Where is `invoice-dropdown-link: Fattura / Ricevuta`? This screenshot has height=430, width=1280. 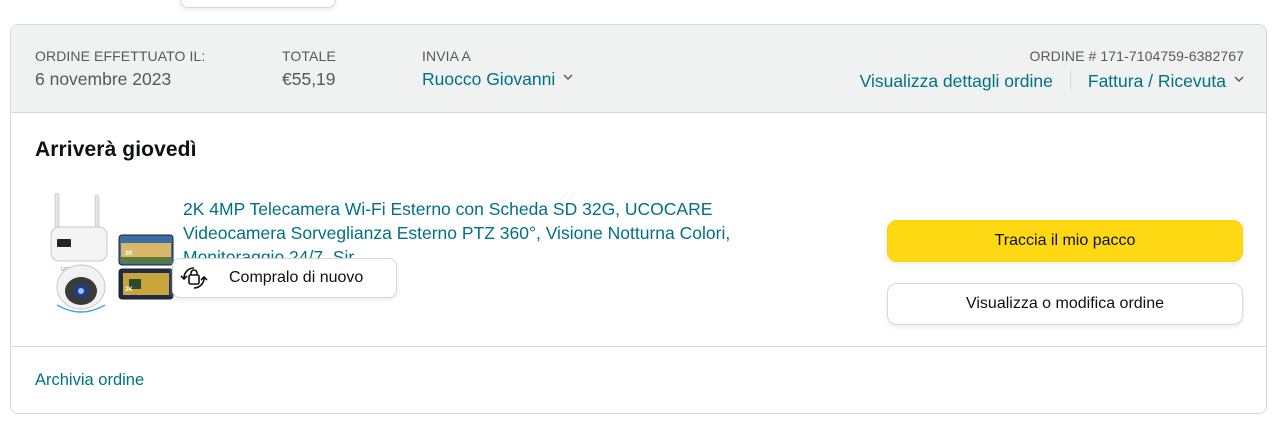
invoice-dropdown-link: Fattura / Ricevuta is located at coordinates (1166, 81).